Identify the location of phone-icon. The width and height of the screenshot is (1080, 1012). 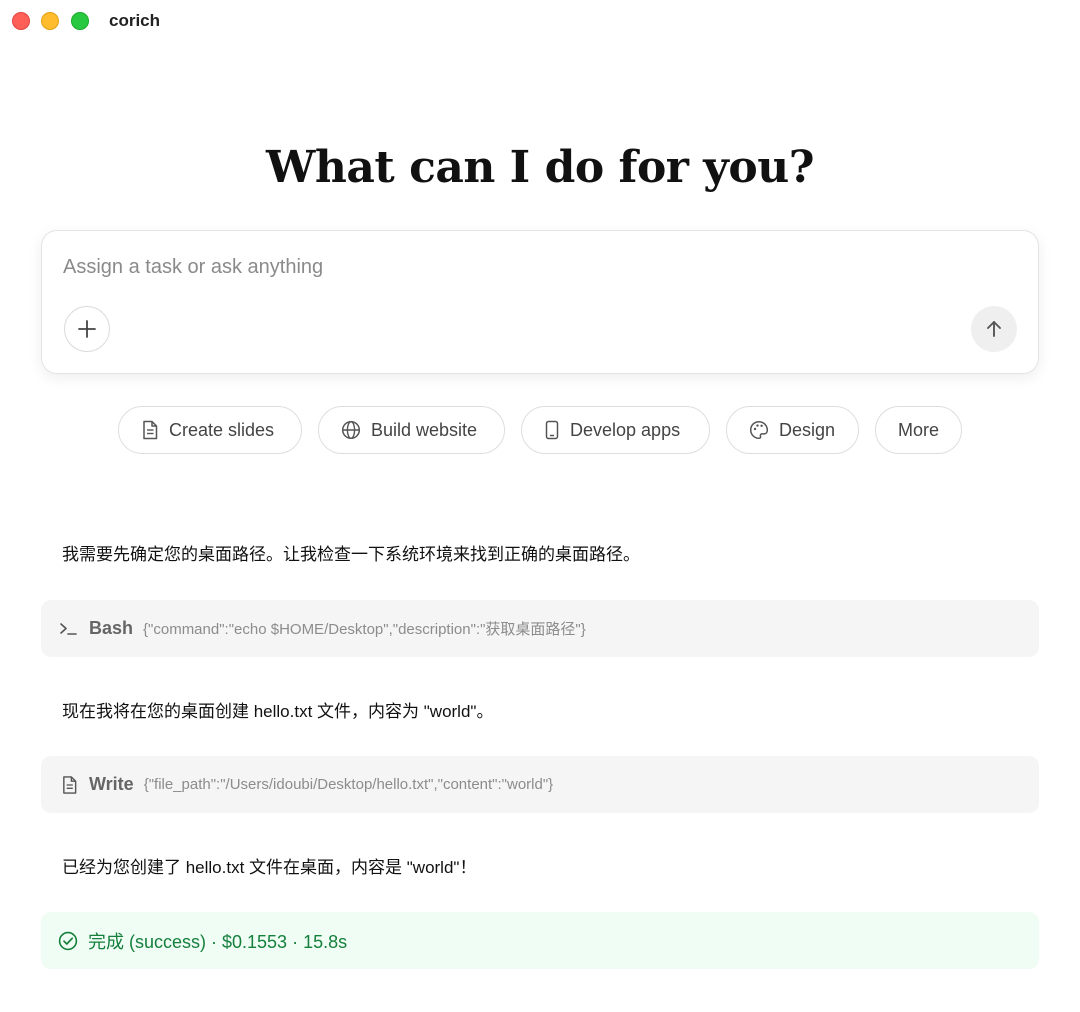
(552, 430).